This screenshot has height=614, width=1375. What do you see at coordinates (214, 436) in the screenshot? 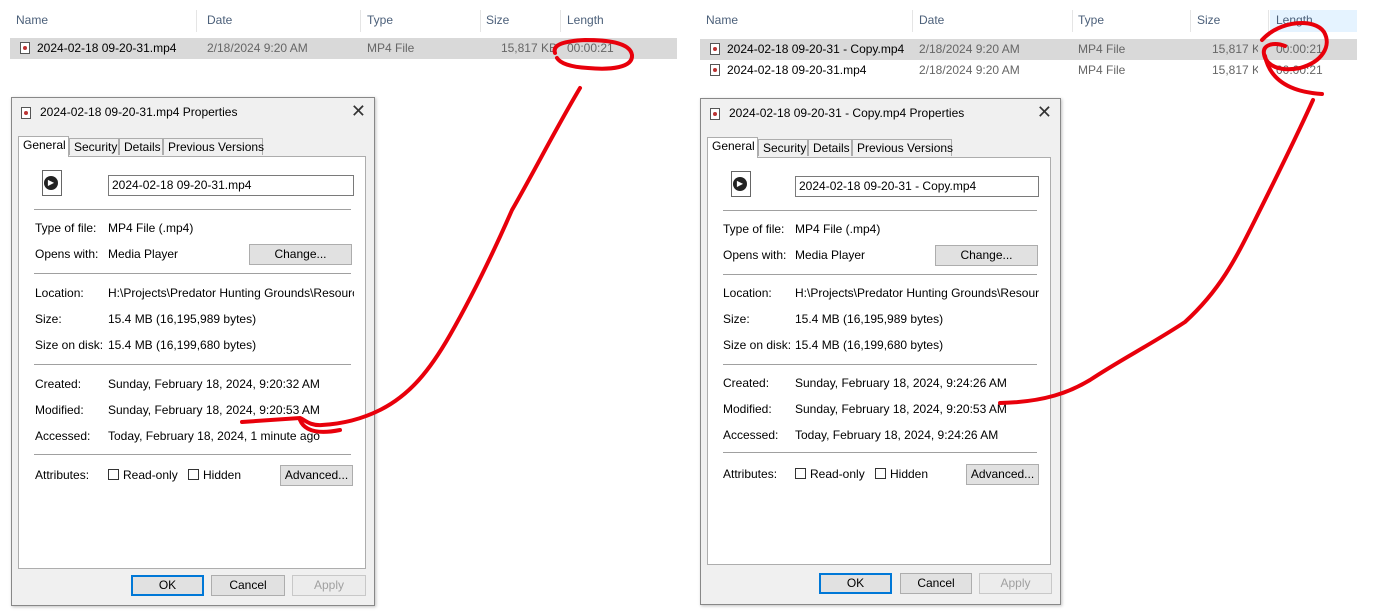
I see `accessed-value: Today, February 18, 2024, 1 minute ago` at bounding box center [214, 436].